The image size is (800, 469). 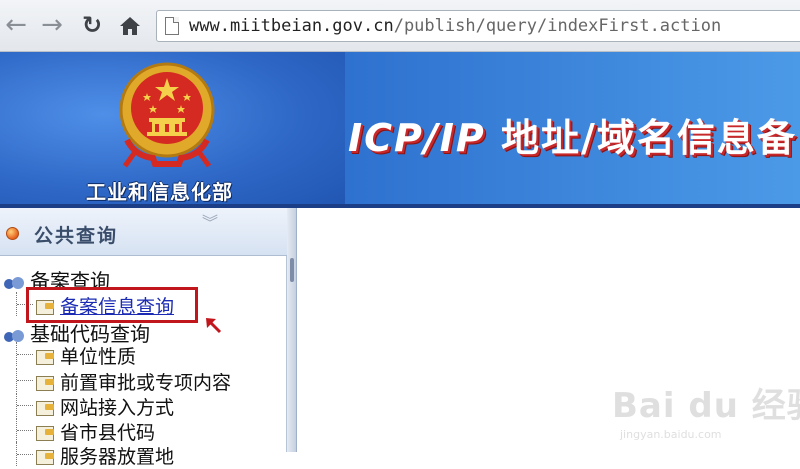 I want to click on home-icon, so click(x=130, y=26).